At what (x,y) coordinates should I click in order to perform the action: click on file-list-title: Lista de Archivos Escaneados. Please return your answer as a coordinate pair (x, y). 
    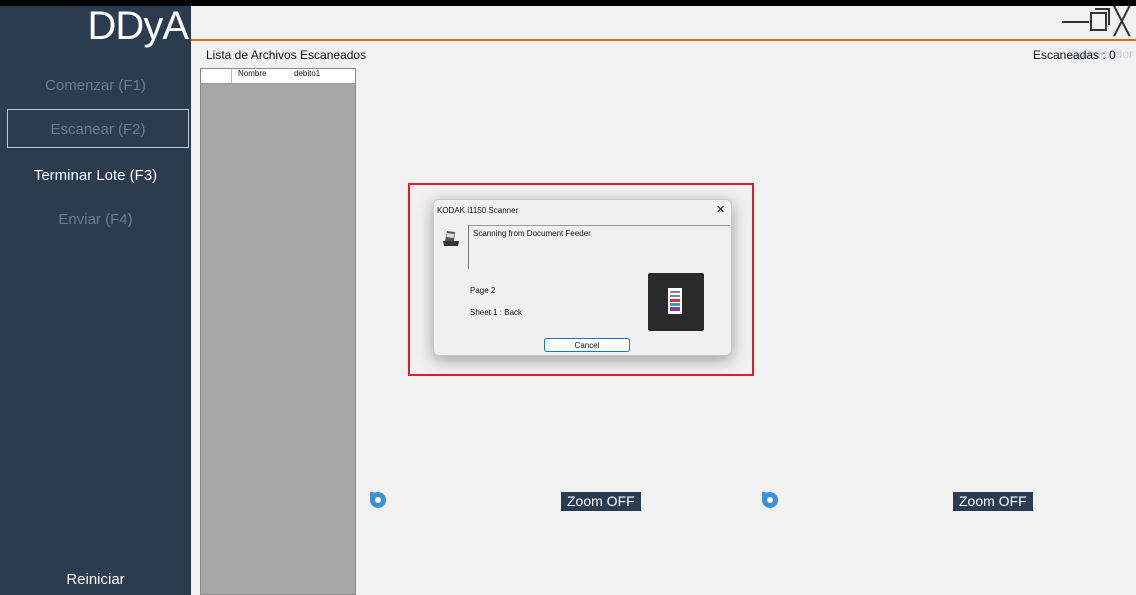
    Looking at the image, I should click on (286, 55).